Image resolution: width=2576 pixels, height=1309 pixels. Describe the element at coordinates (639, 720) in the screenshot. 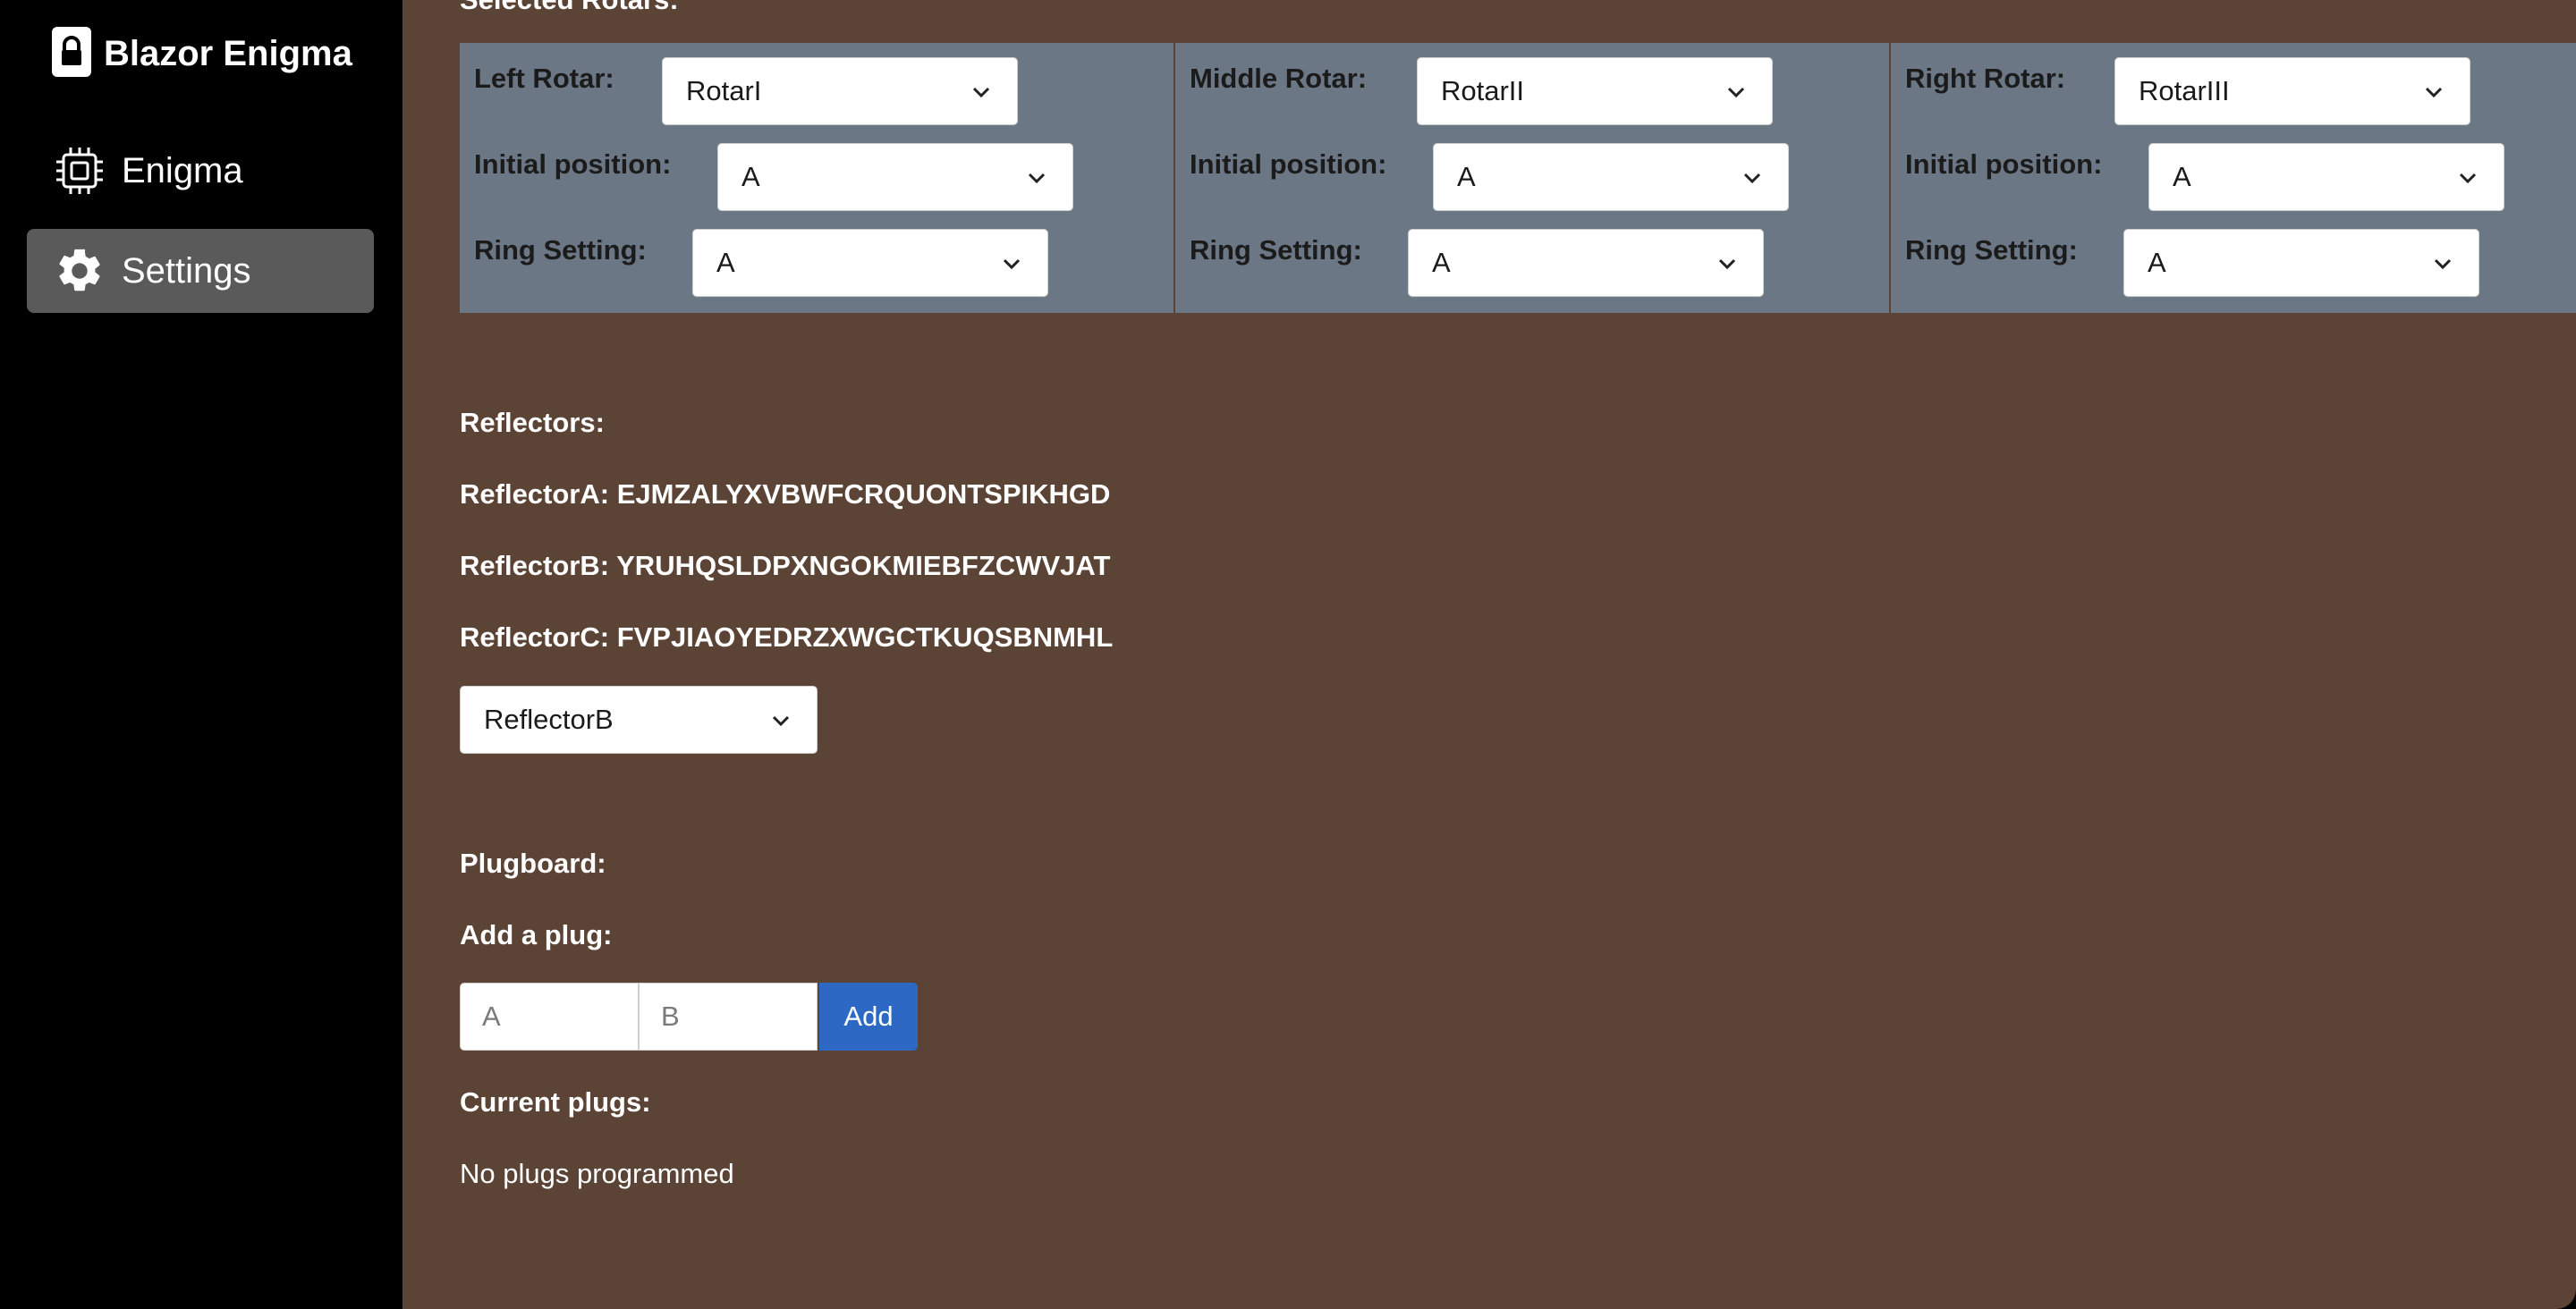

I see `reflector-select: ReflectorB` at that location.